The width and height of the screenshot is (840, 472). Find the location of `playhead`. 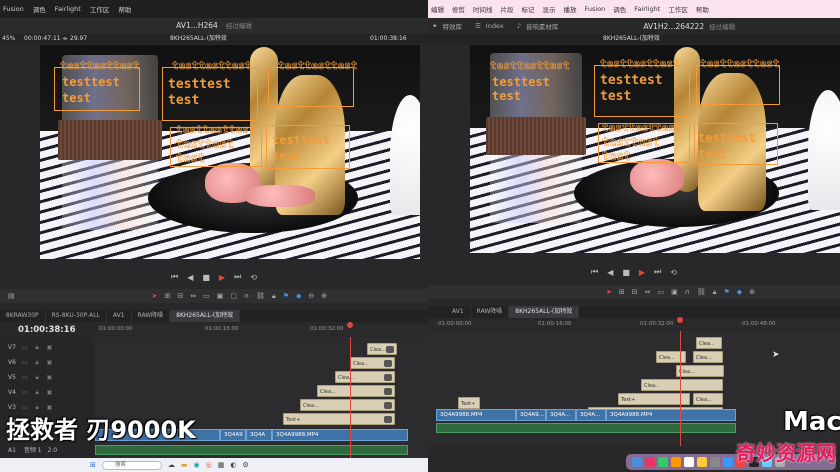

playhead is located at coordinates (680, 388).